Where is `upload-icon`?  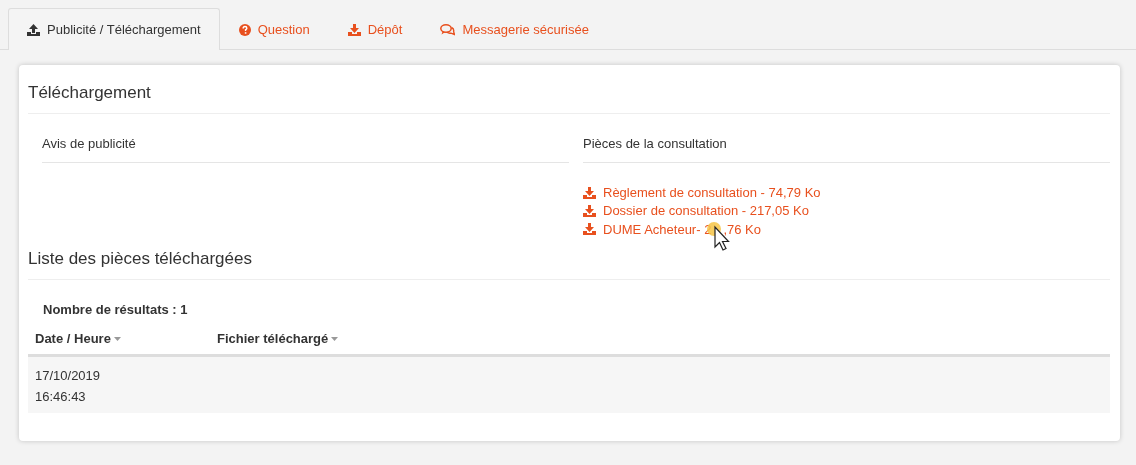
upload-icon is located at coordinates (33, 29).